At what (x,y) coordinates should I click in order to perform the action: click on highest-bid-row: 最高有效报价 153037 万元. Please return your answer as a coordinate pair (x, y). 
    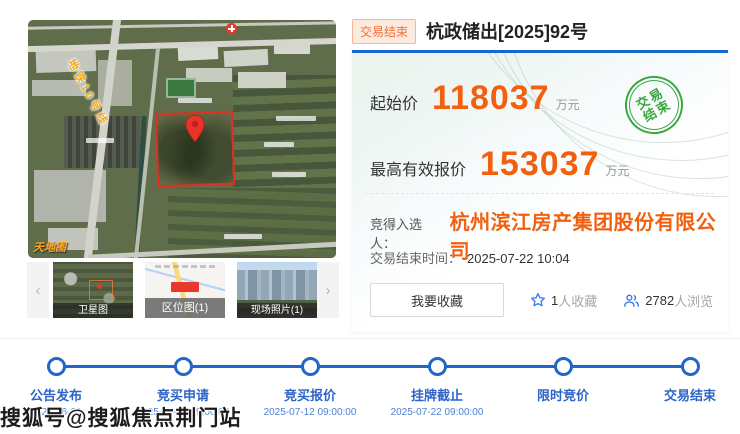
    Looking at the image, I should click on (500, 164).